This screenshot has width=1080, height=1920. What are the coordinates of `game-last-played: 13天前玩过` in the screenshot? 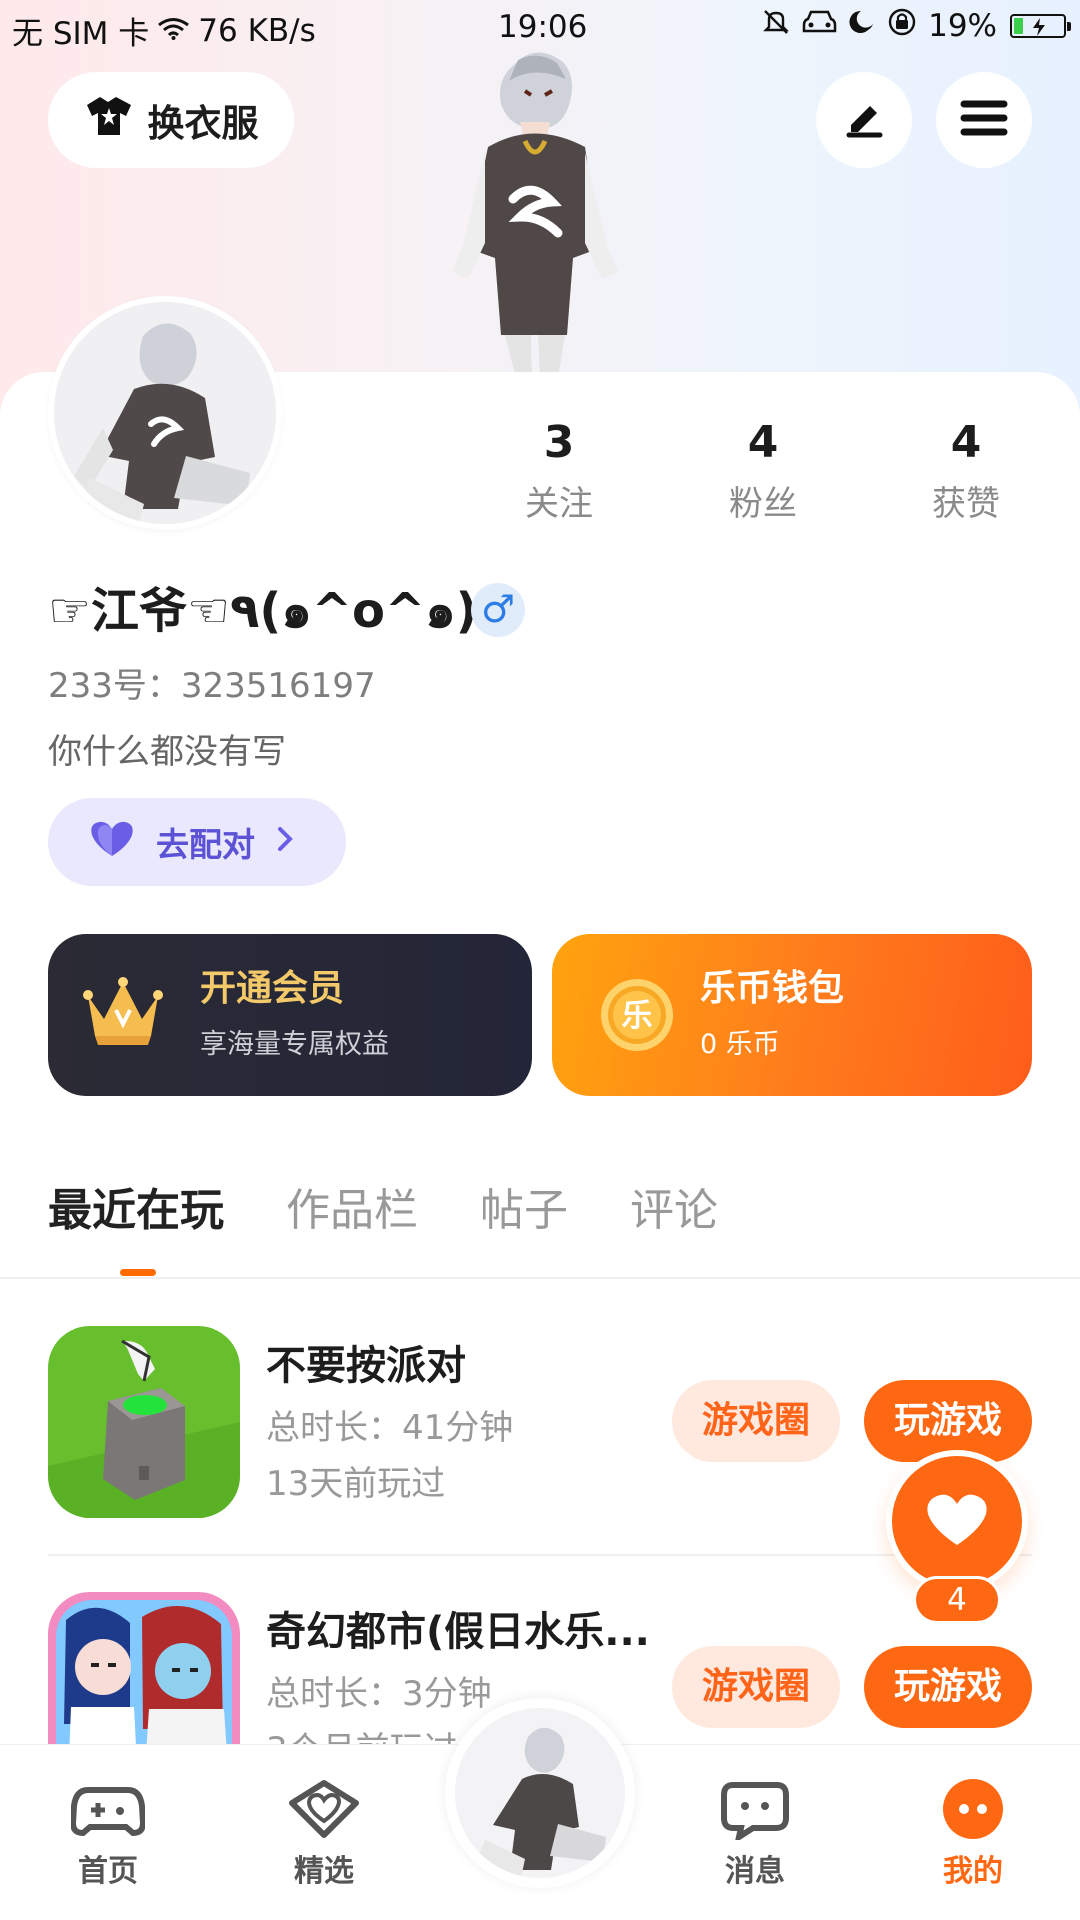 It's located at (356, 1484).